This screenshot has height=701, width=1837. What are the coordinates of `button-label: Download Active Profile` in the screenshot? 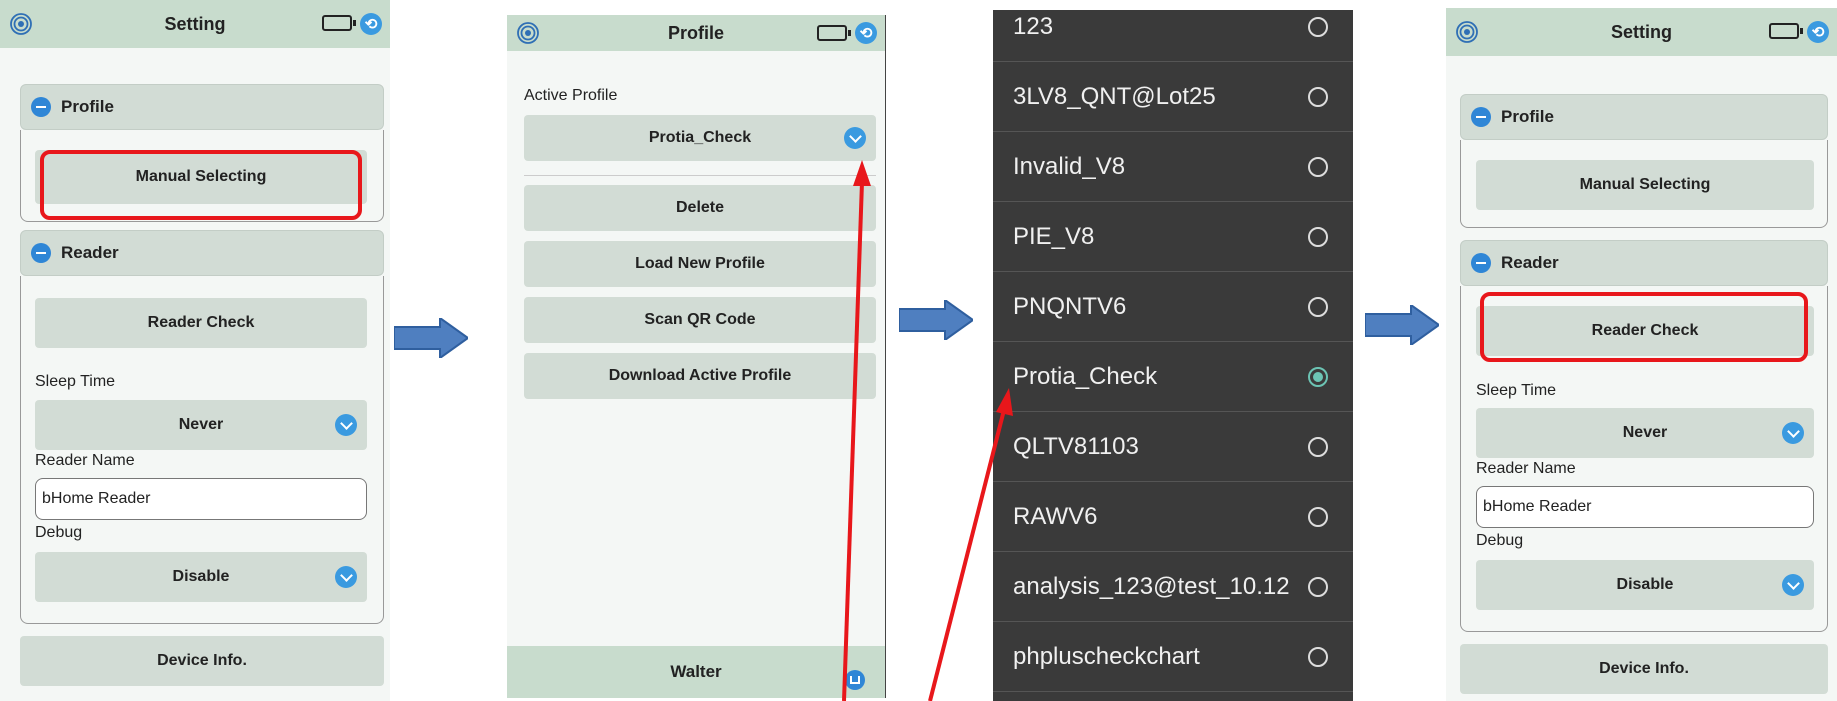 It's located at (700, 375).